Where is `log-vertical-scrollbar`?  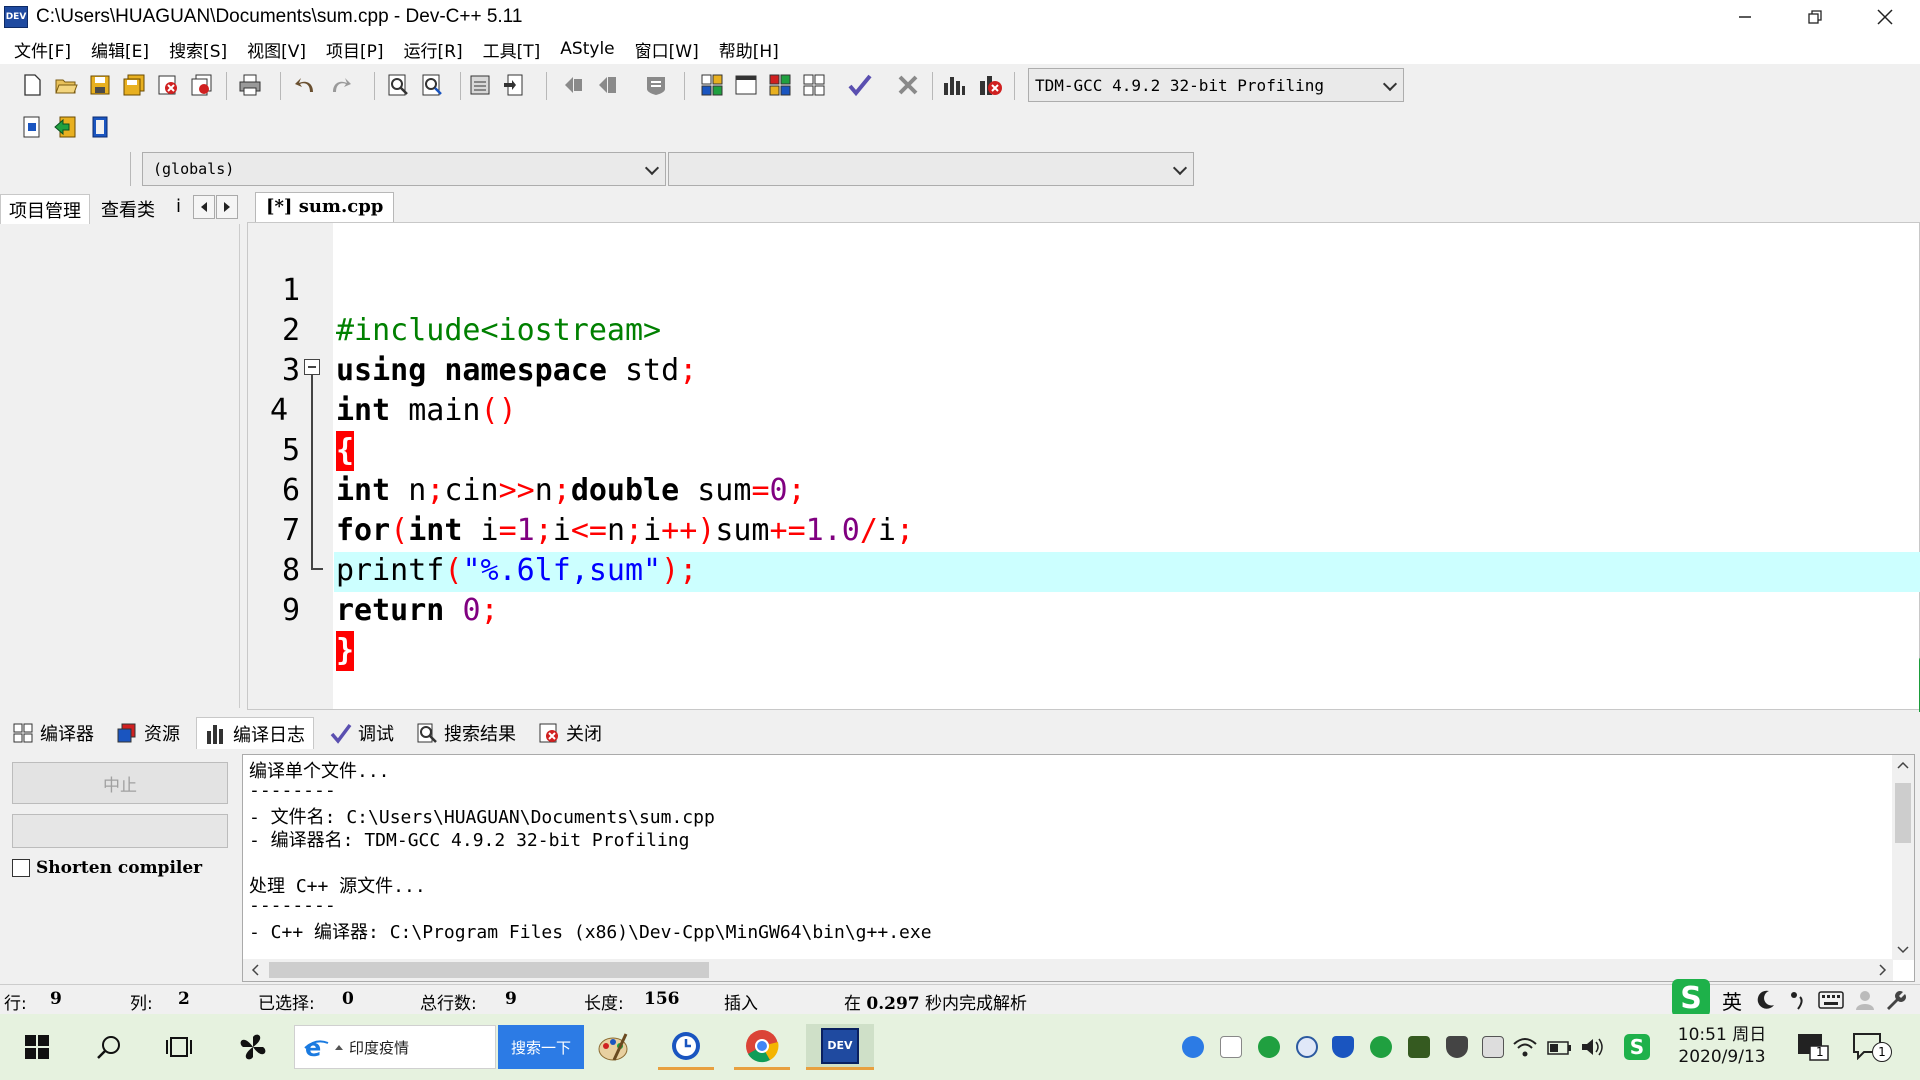
log-vertical-scrollbar is located at coordinates (1903, 857).